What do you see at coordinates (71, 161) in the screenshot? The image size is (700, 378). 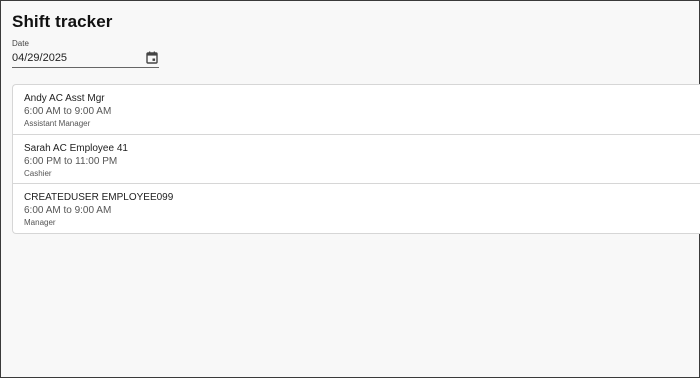 I see `shift-time: 6:00 PM to 11:00 PM` at bounding box center [71, 161].